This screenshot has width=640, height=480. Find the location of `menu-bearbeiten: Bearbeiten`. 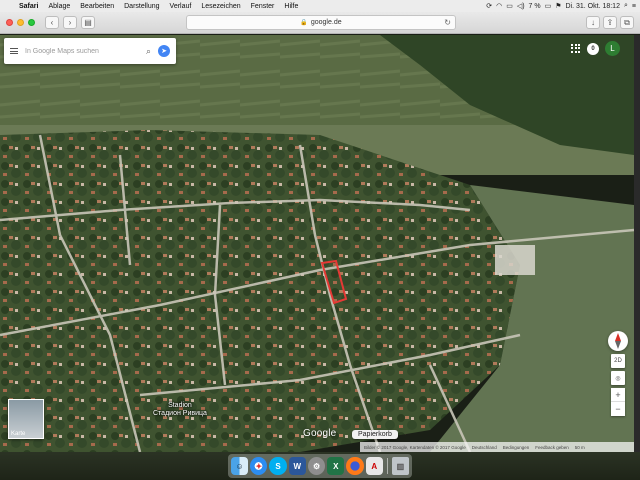

menu-bearbeiten: Bearbeiten is located at coordinates (97, 6).